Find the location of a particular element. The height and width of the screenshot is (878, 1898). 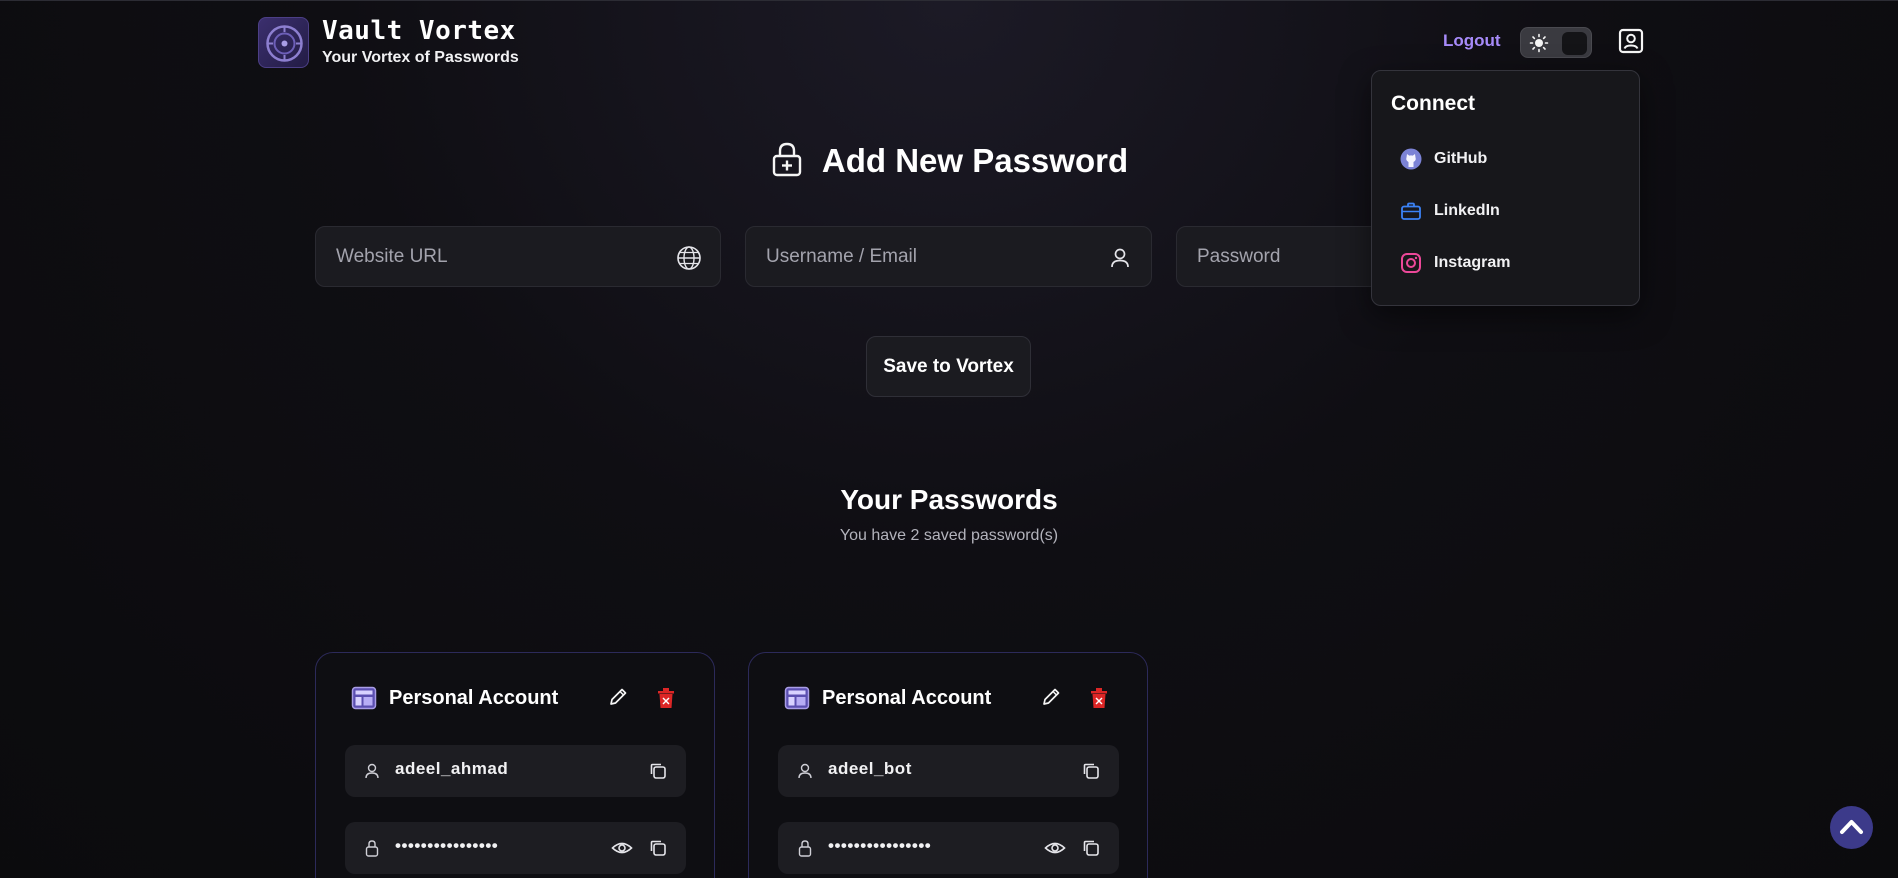

connect-github: GitHub is located at coordinates (1443, 159).